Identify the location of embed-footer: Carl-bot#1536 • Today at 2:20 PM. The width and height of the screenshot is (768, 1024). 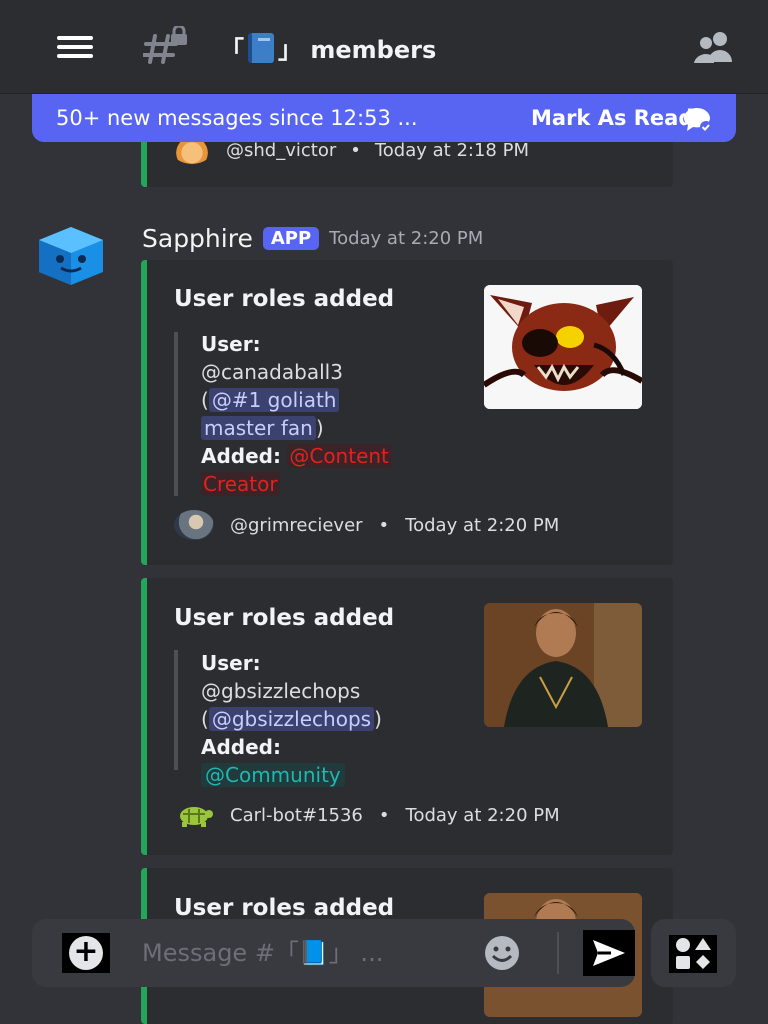
(367, 815).